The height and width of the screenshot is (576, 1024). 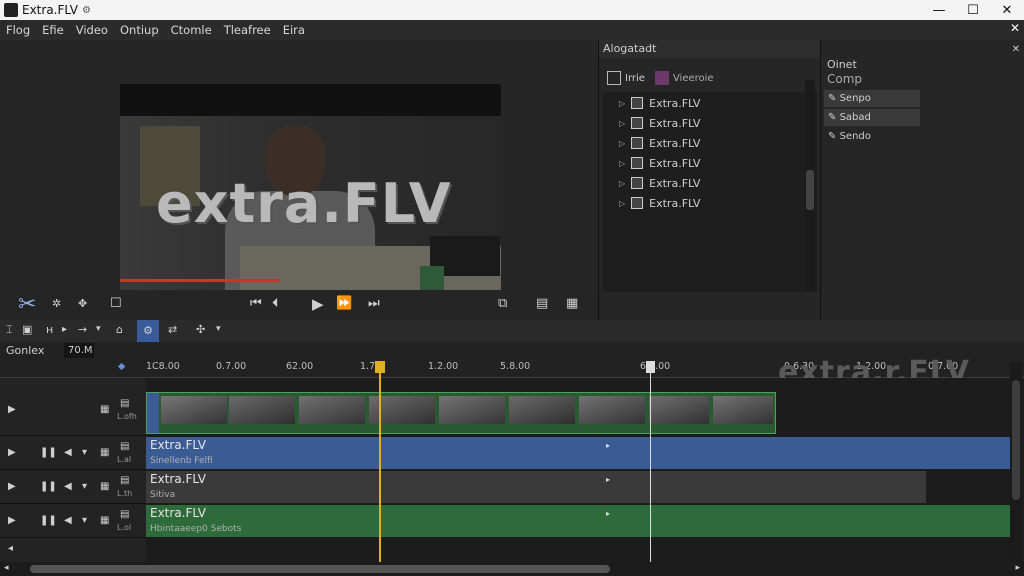 What do you see at coordinates (294, 30) in the screenshot?
I see `menu-item-eira: Eira` at bounding box center [294, 30].